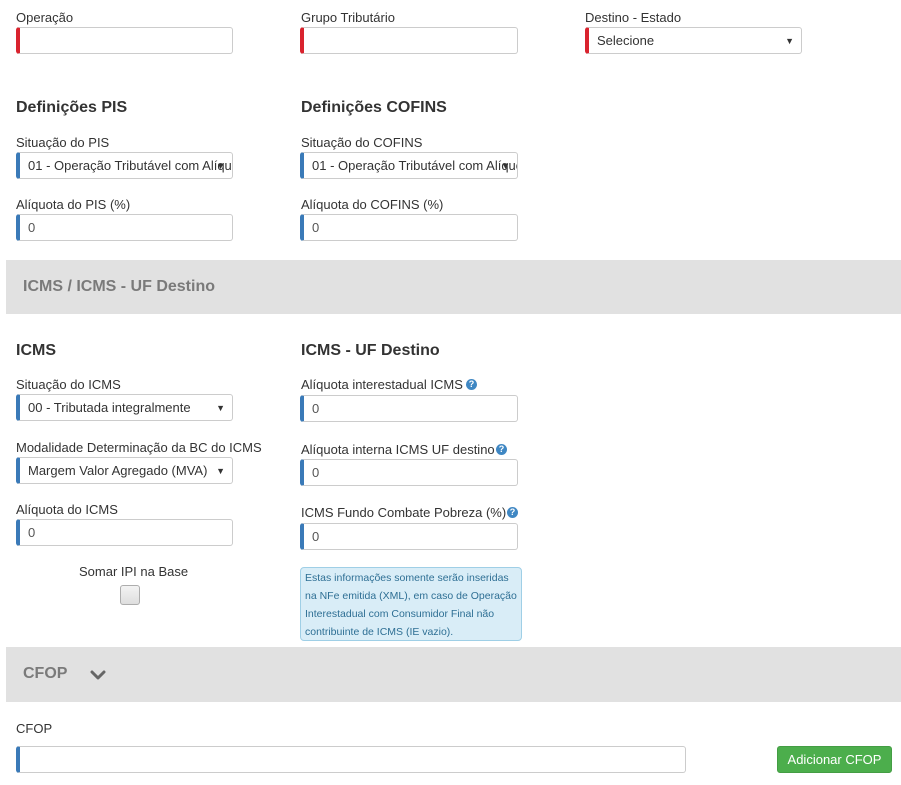 This screenshot has height=785, width=901. Describe the element at coordinates (372, 204) in the screenshot. I see `aliquota-cofins-label: Alíquota do COFINS (%)` at that location.